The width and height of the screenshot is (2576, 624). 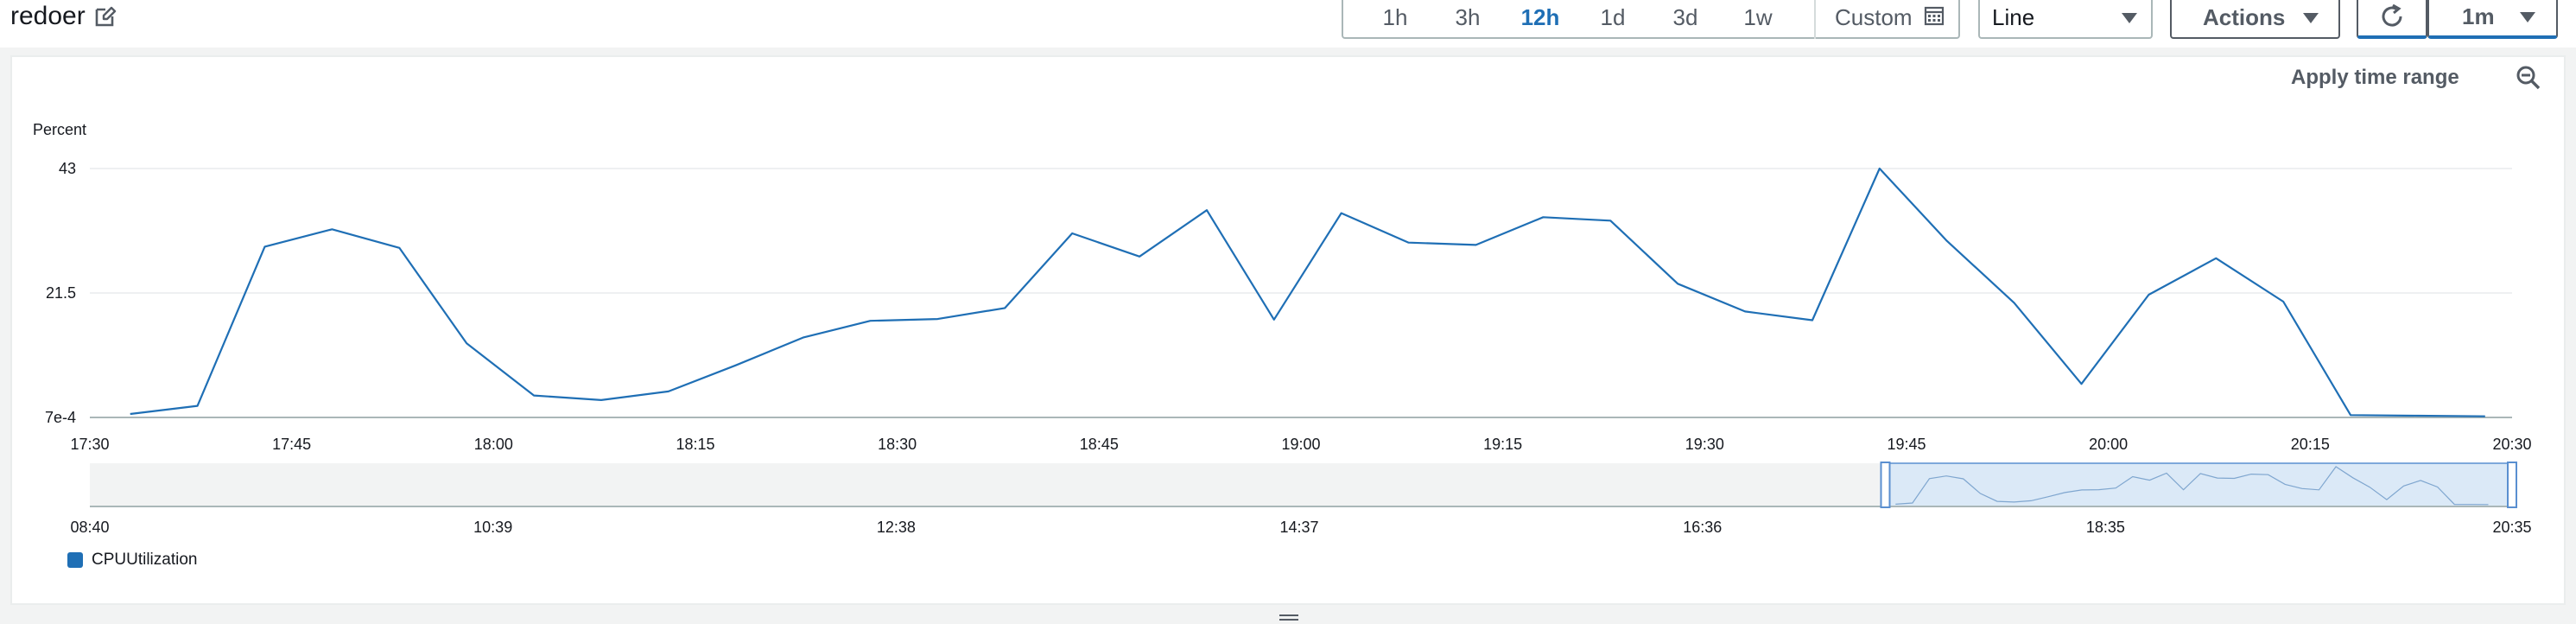 What do you see at coordinates (896, 528) in the screenshot?
I see `navigator-tick-label: 12:38` at bounding box center [896, 528].